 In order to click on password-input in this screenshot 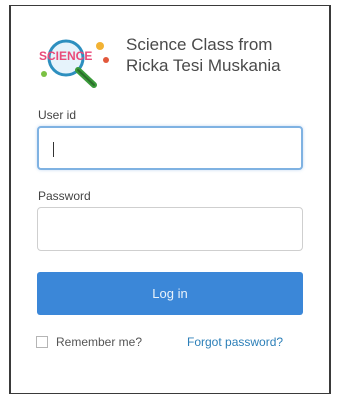, I will do `click(170, 229)`.